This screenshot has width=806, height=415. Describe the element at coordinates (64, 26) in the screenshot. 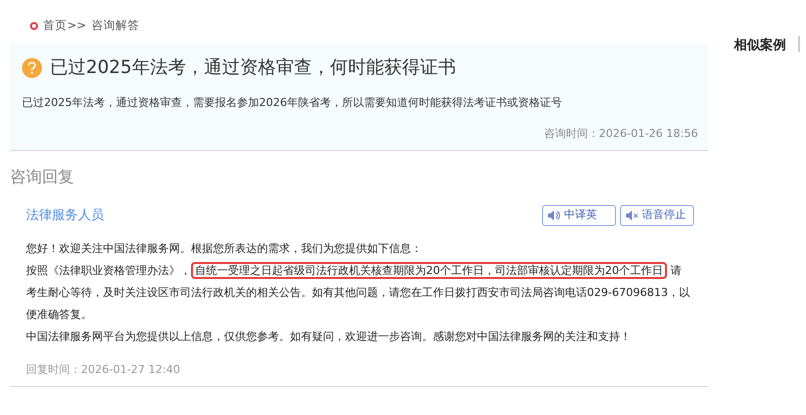

I see `home-link: 首页>>` at that location.